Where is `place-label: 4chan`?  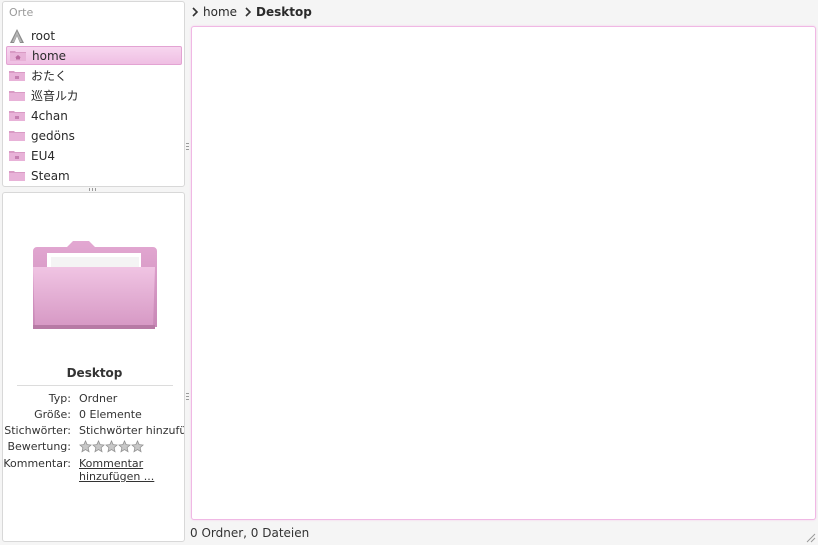 place-label: 4chan is located at coordinates (49, 115).